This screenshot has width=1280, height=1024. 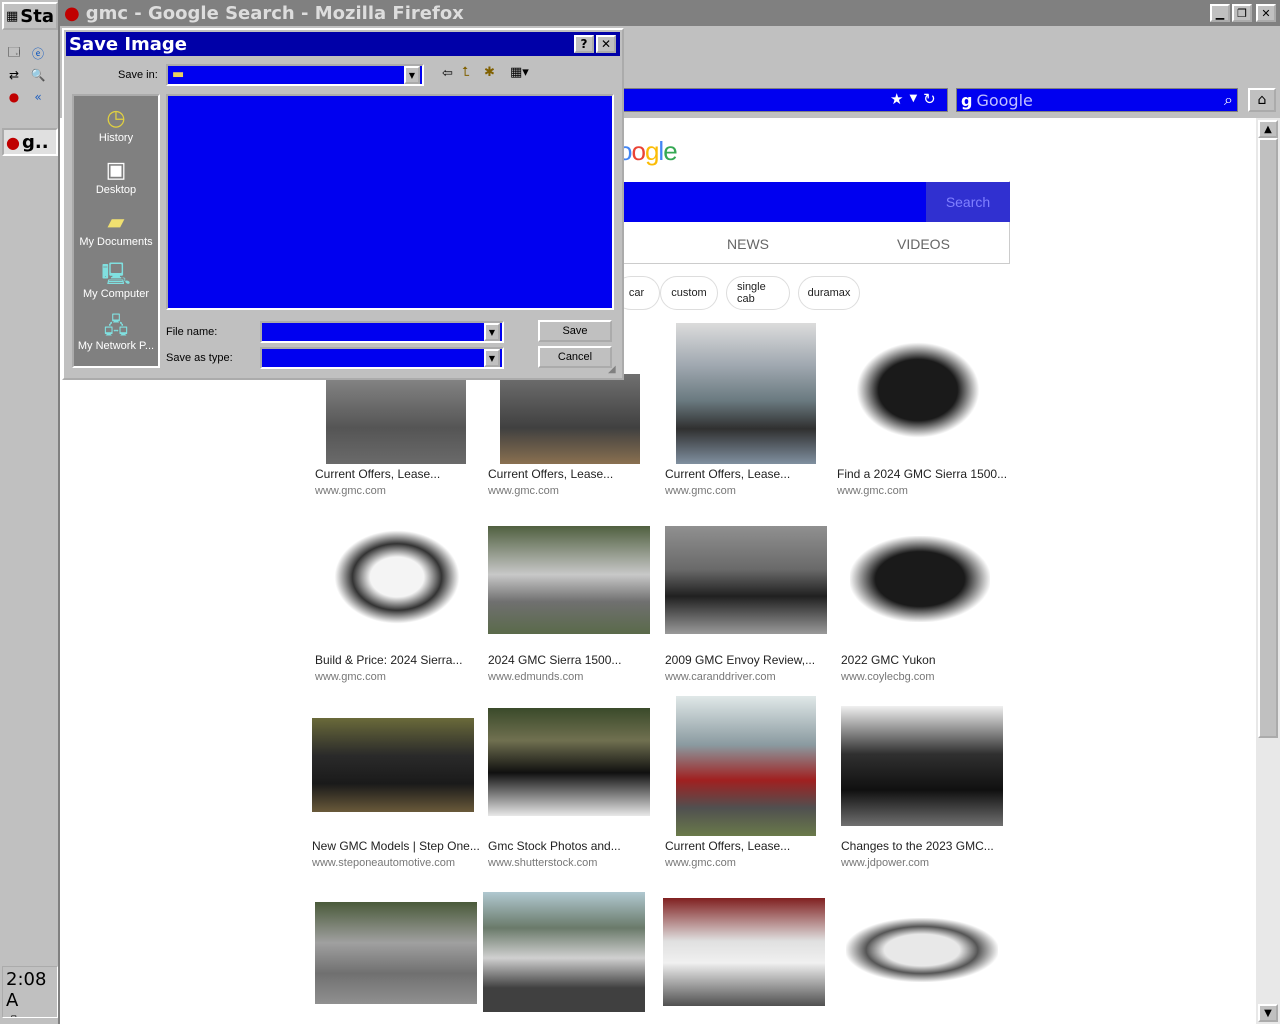 I want to click on save-in-dropdown: ▬, so click(x=295, y=75).